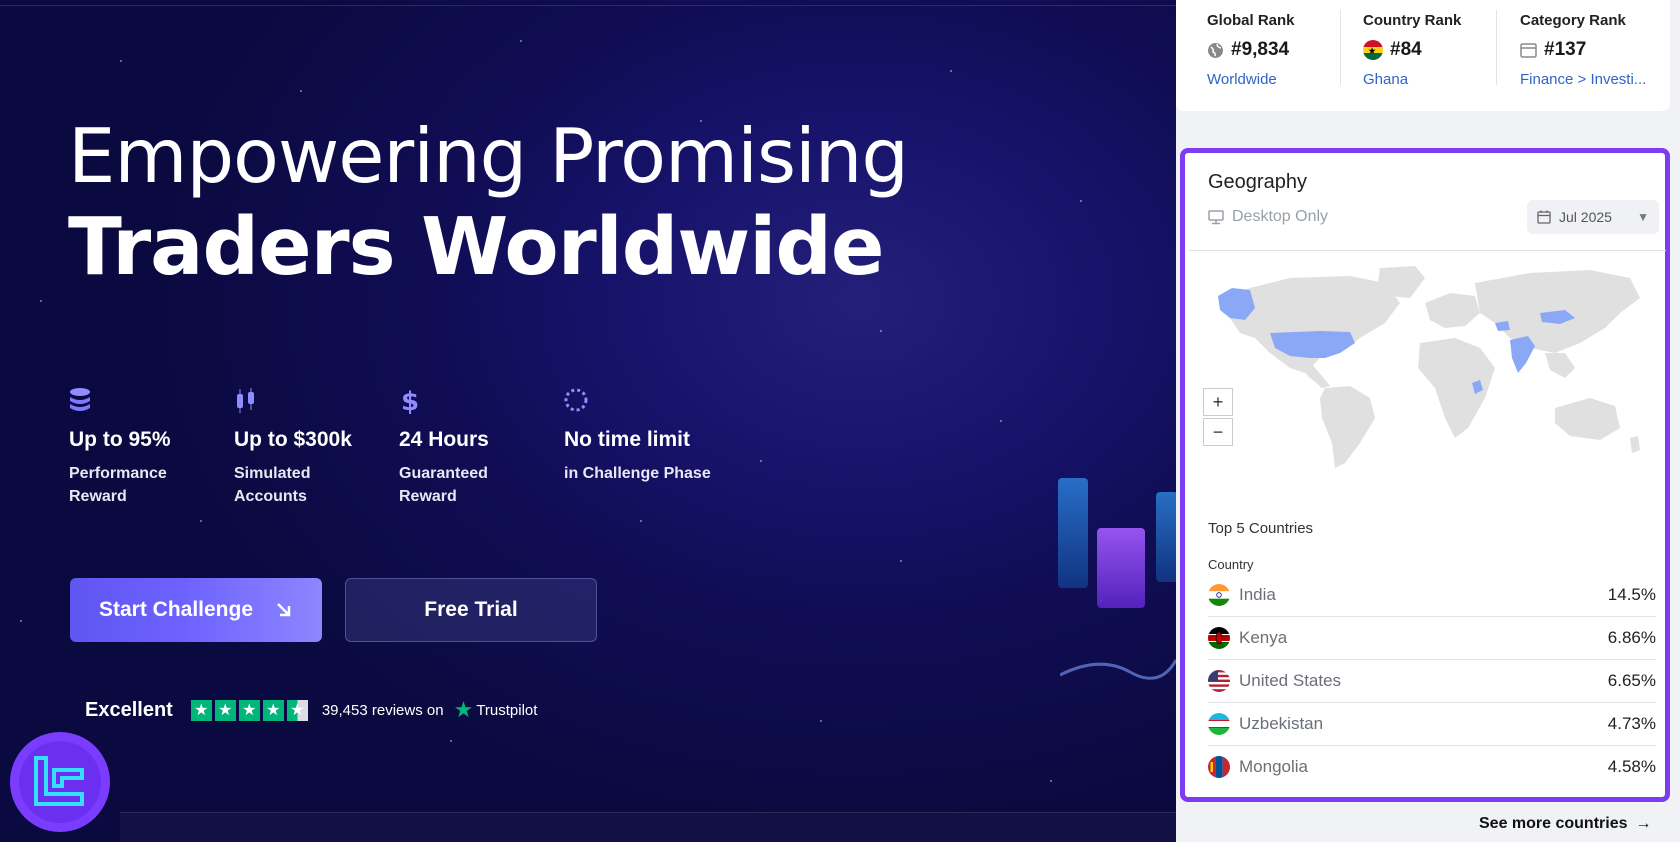 The height and width of the screenshot is (842, 1680). I want to click on top-countries-title: Top 5 Countries, so click(1261, 528).